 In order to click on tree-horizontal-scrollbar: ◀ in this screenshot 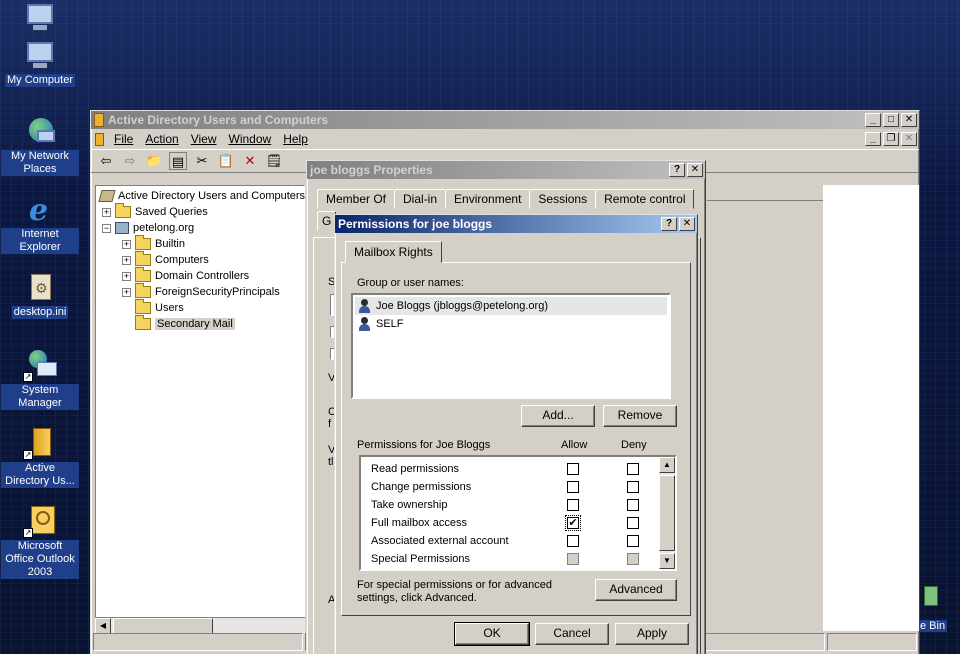, I will do `click(200, 625)`.